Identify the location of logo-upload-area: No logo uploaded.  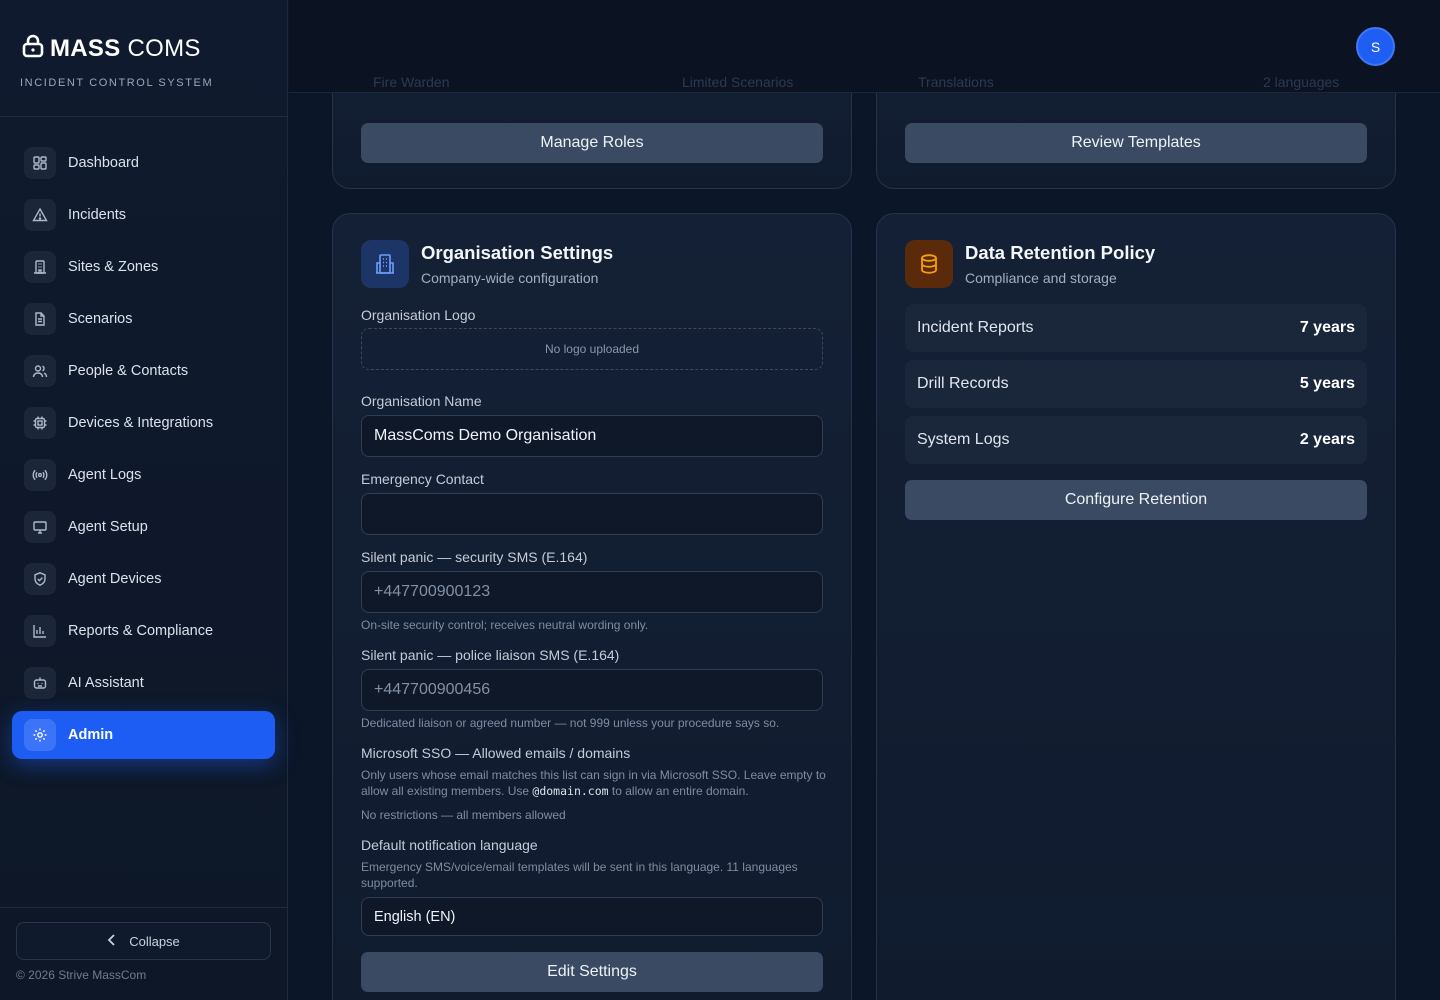
(592, 349).